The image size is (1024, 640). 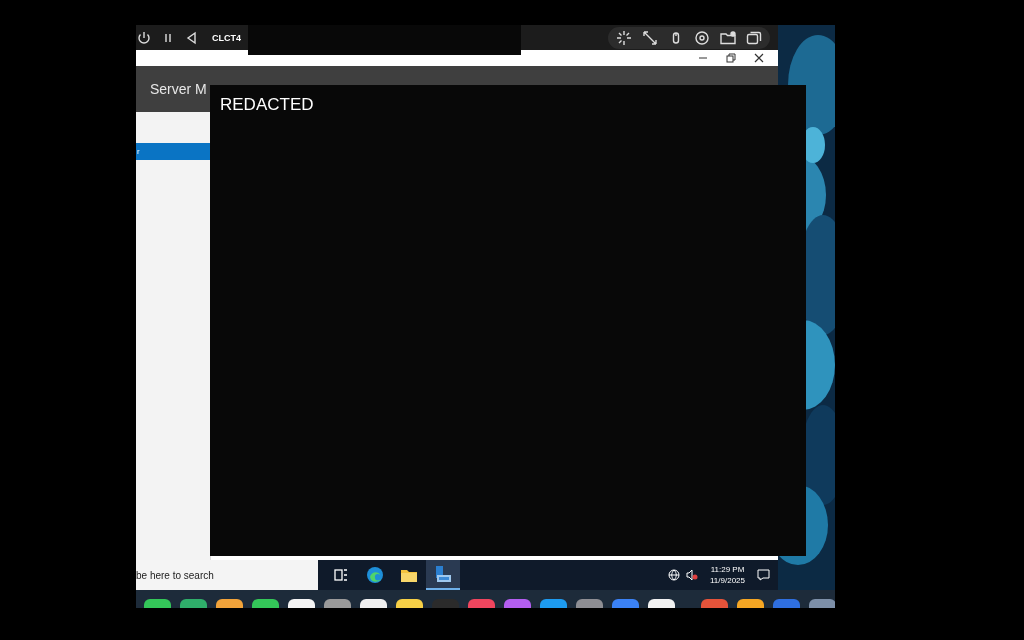 What do you see at coordinates (375, 575) in the screenshot?
I see `browser-icon` at bounding box center [375, 575].